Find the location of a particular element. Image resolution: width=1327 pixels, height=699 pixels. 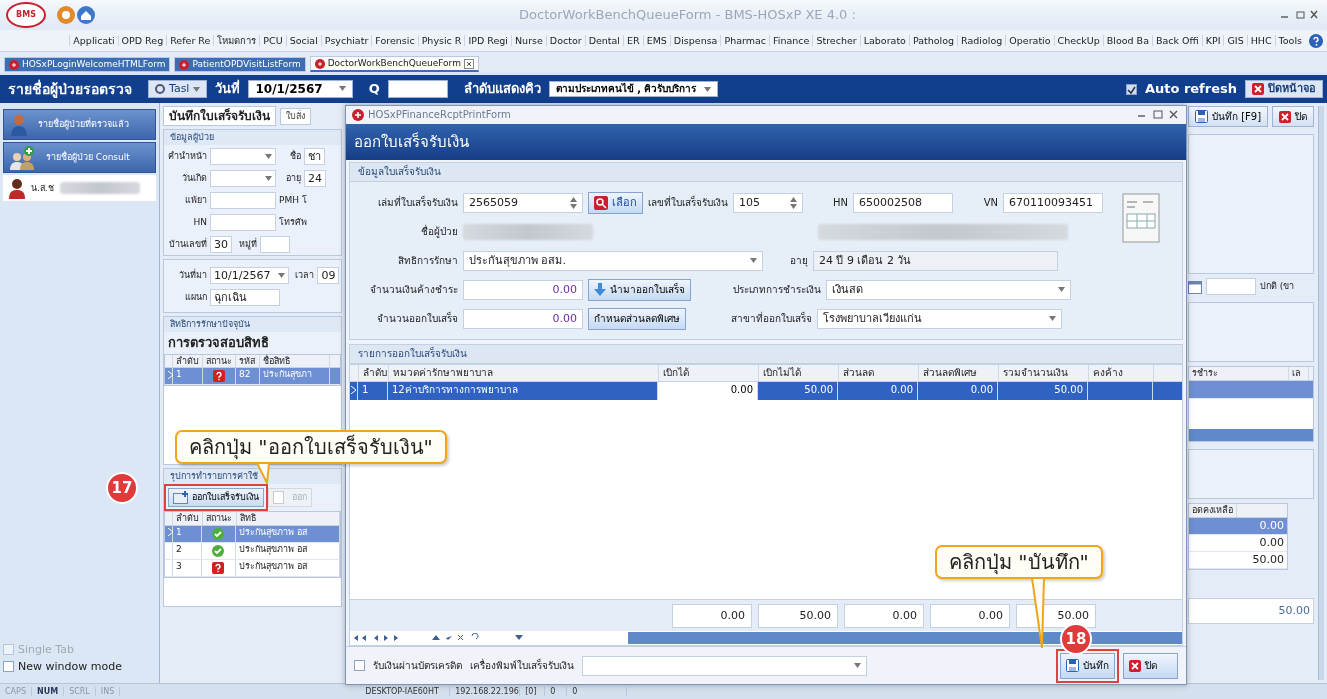

input-field: 30 is located at coordinates (221, 244).